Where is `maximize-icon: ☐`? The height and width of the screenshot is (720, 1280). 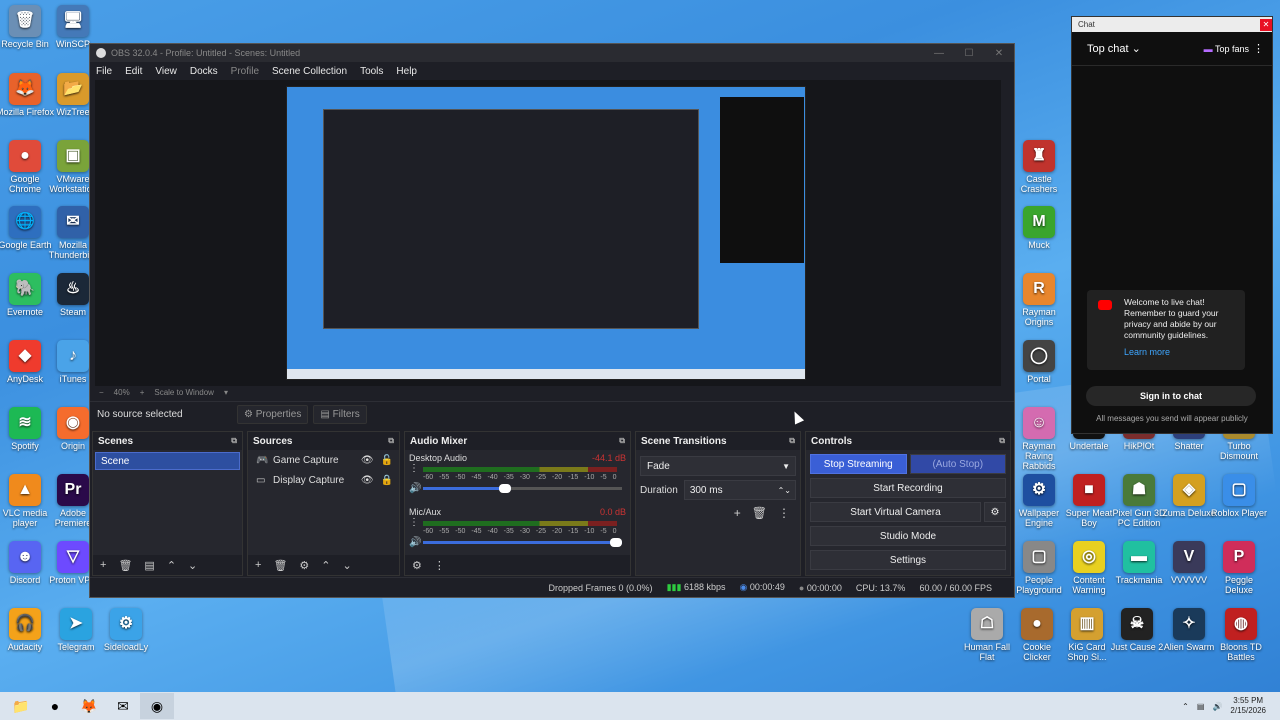 maximize-icon: ☐ is located at coordinates (969, 53).